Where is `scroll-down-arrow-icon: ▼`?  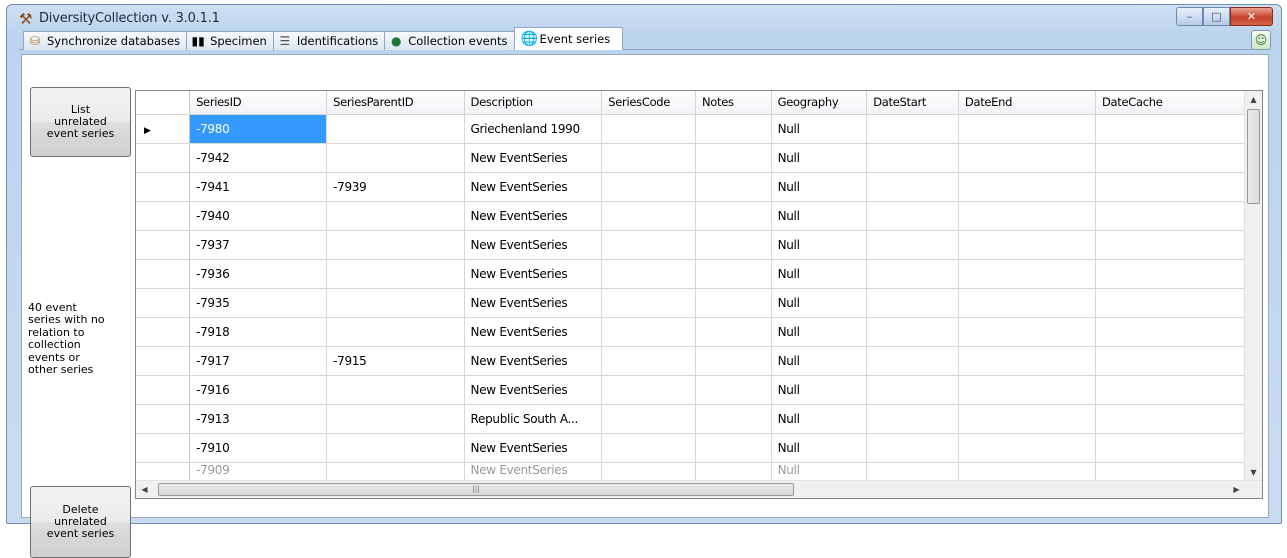 scroll-down-arrow-icon: ▼ is located at coordinates (1253, 472).